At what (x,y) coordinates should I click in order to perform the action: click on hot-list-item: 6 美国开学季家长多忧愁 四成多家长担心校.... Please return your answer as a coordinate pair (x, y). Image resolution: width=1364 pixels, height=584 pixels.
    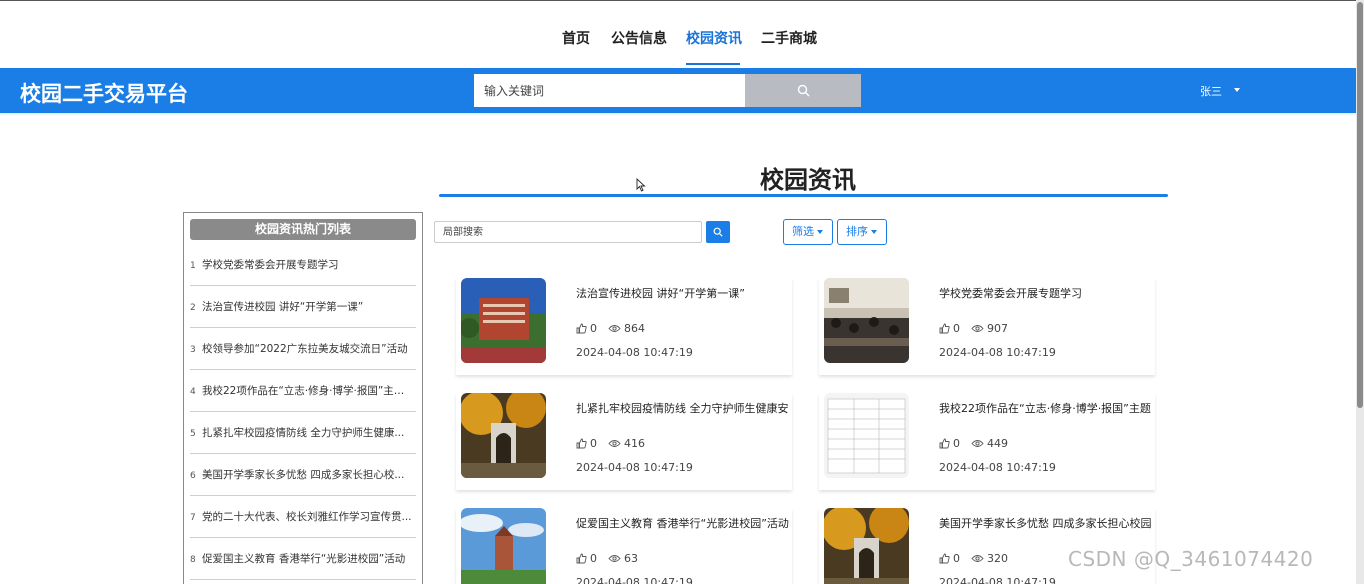
    Looking at the image, I should click on (303, 475).